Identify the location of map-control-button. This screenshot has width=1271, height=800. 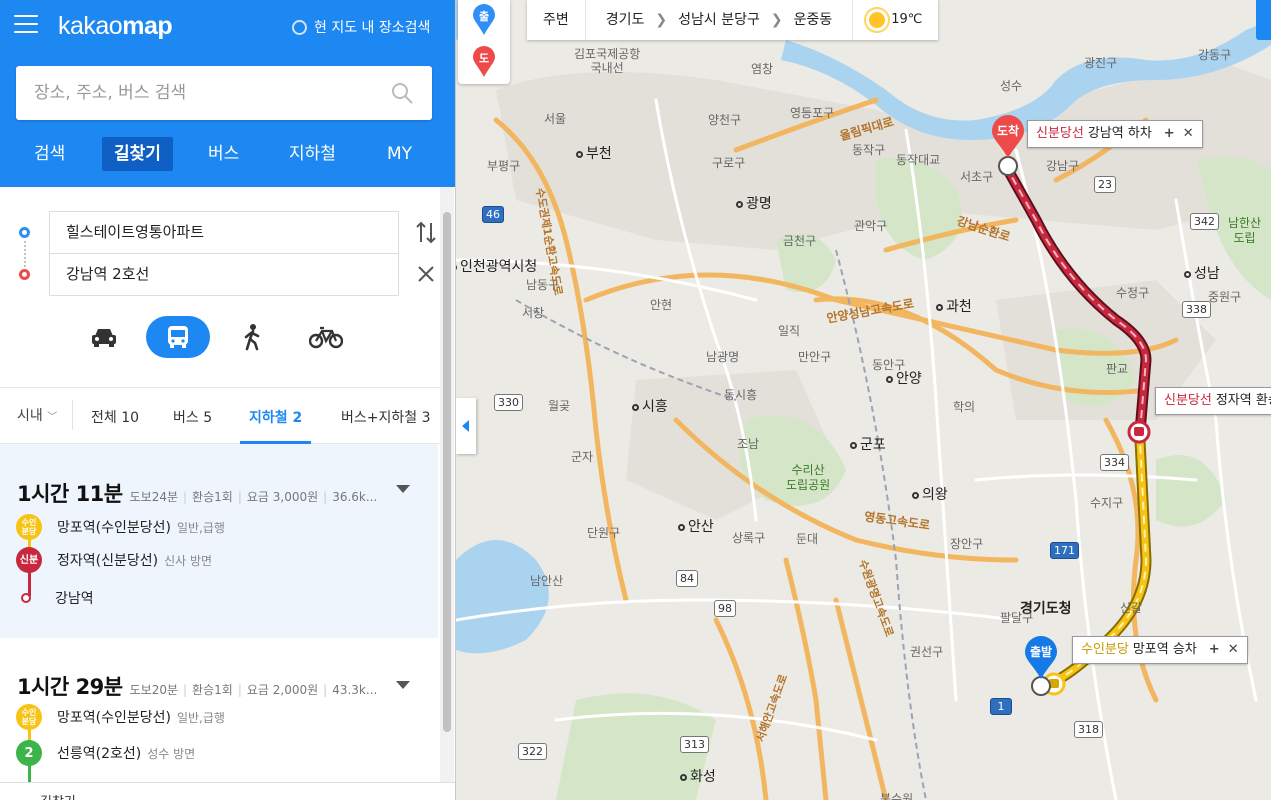
(1263, 20).